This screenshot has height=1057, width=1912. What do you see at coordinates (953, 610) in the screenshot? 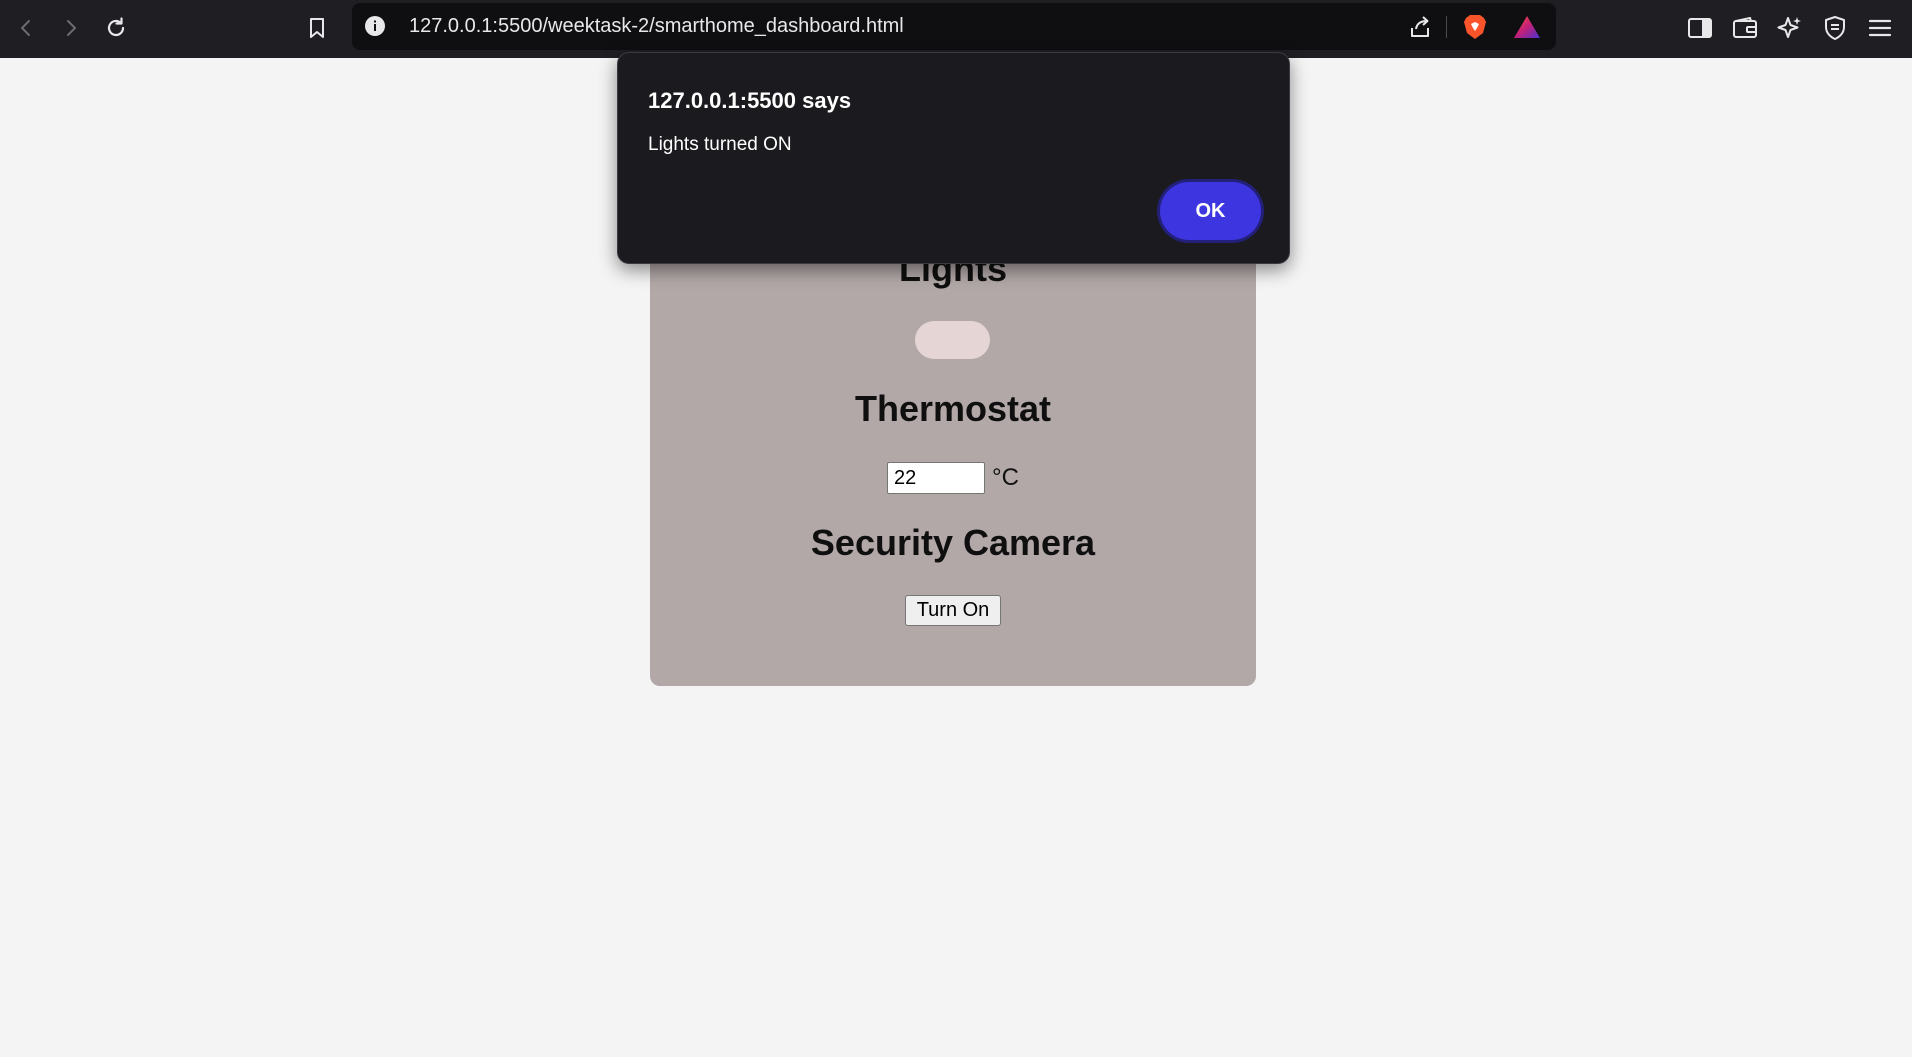
I see `camera-turn-on-button: Turn On` at bounding box center [953, 610].